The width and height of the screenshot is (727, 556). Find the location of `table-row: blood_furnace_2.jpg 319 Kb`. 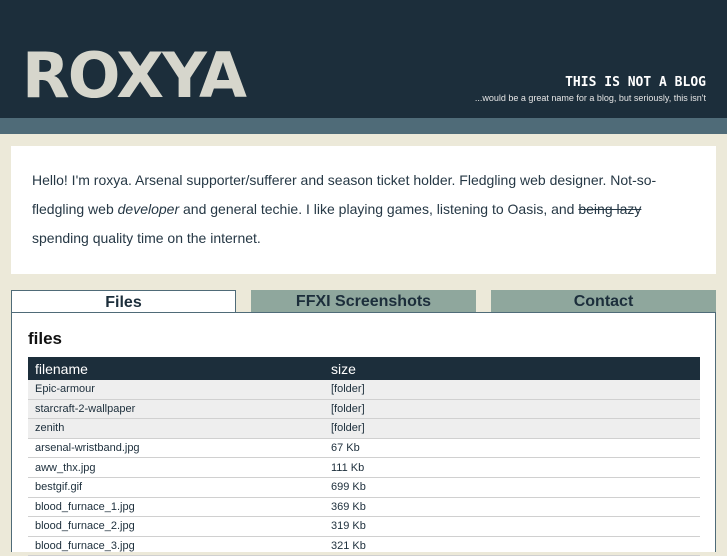

table-row: blood_furnace_2.jpg 319 Kb is located at coordinates (364, 527).